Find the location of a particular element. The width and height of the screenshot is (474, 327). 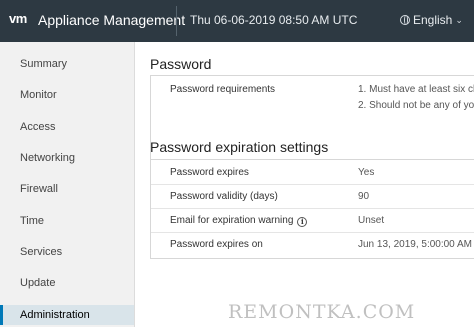

header-divider is located at coordinates (176, 21).